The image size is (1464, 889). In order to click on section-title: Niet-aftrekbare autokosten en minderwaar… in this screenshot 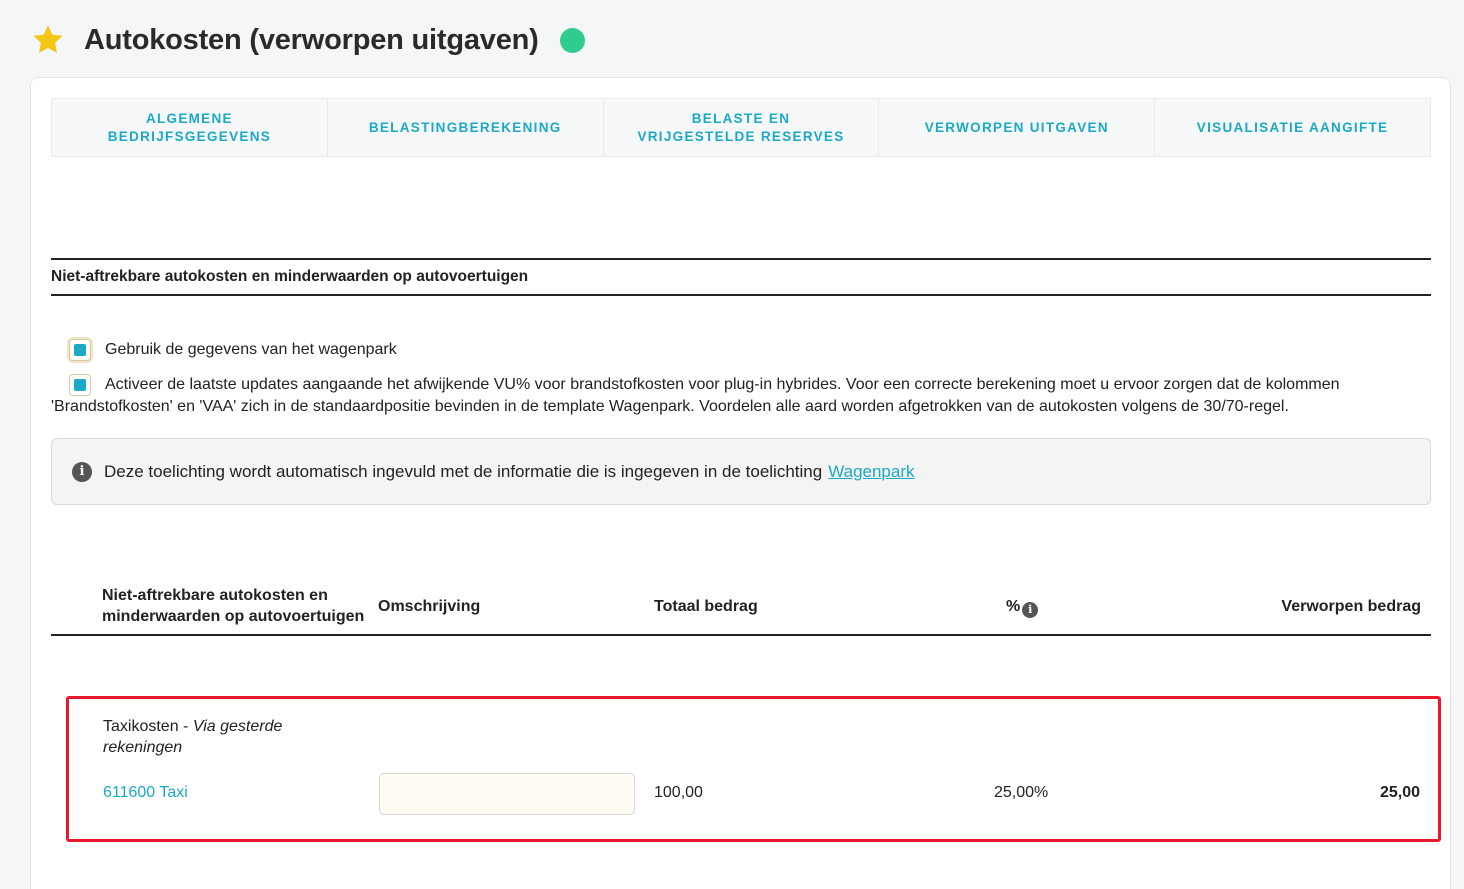, I will do `click(290, 276)`.